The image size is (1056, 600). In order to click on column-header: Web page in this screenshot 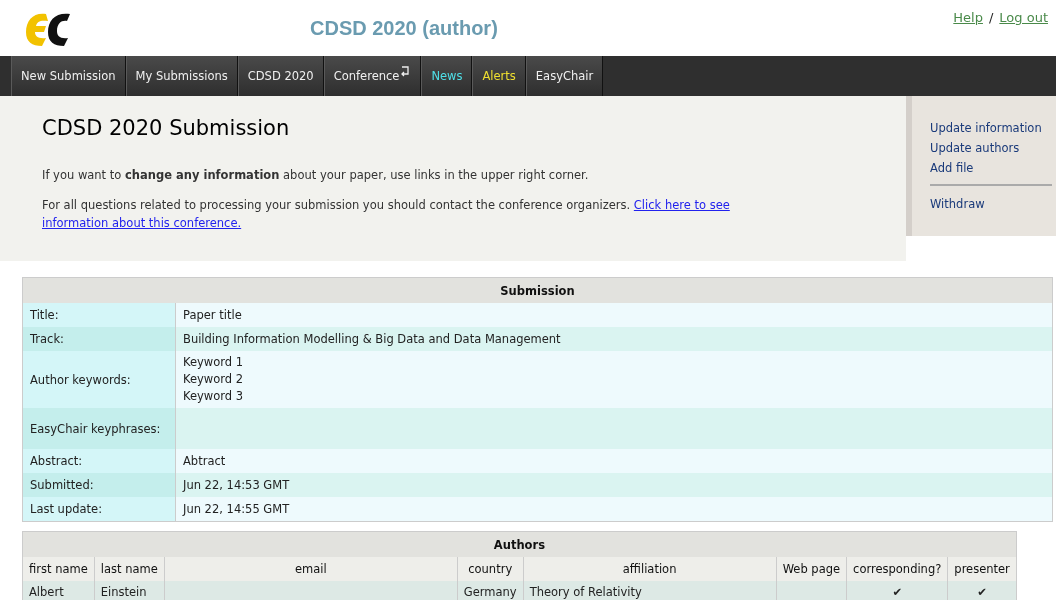, I will do `click(811, 569)`.